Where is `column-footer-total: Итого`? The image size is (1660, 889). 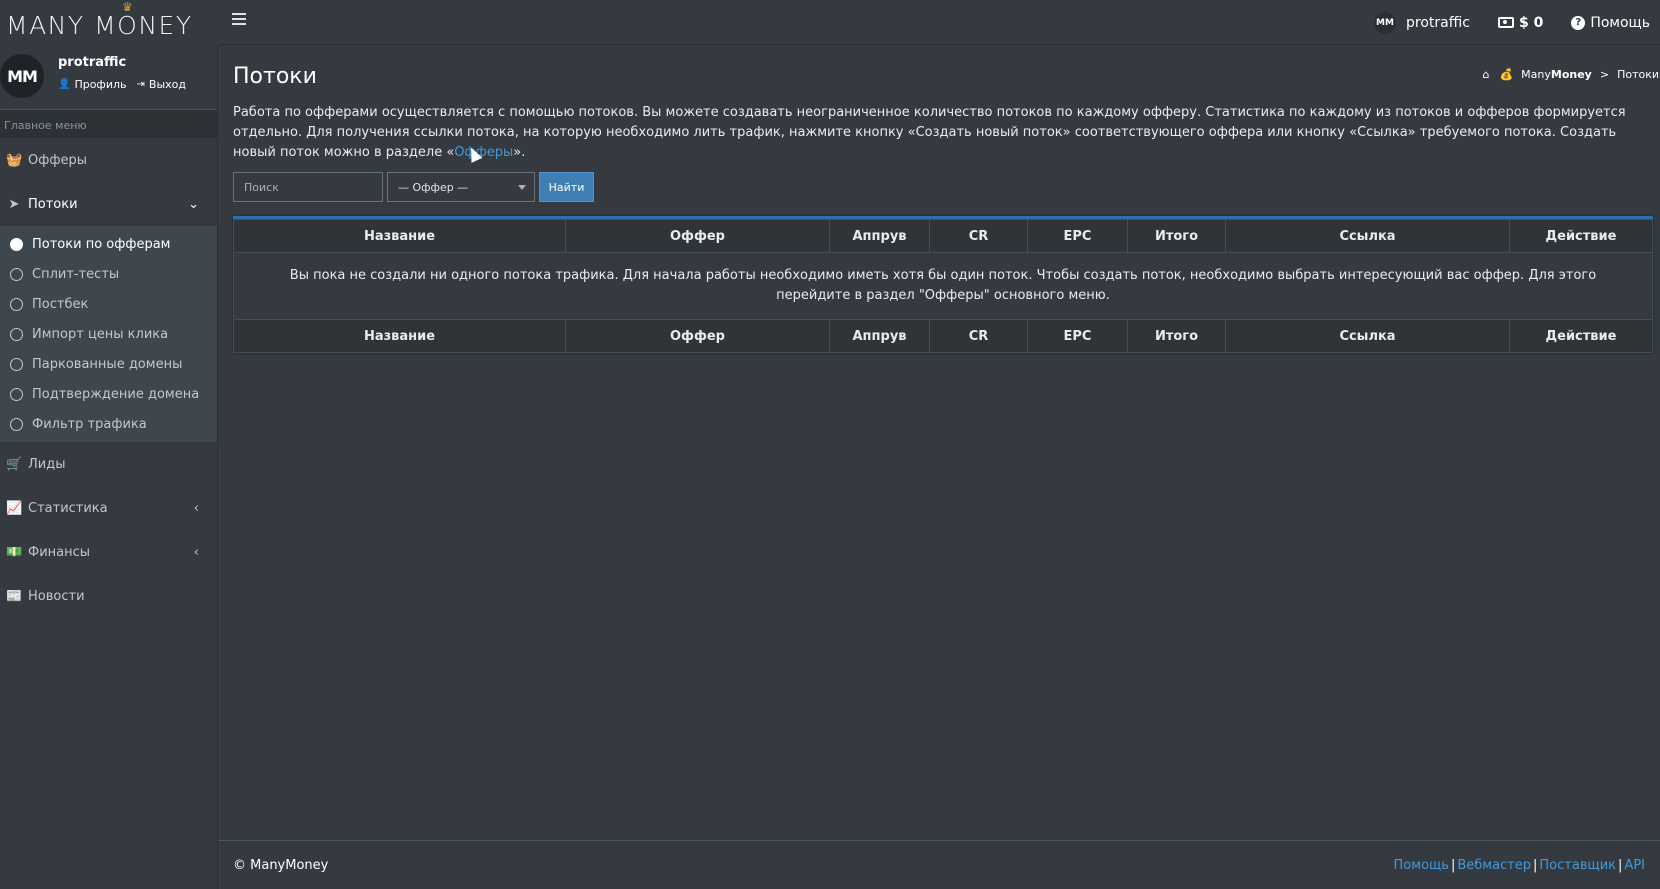 column-footer-total: Итого is located at coordinates (1176, 336).